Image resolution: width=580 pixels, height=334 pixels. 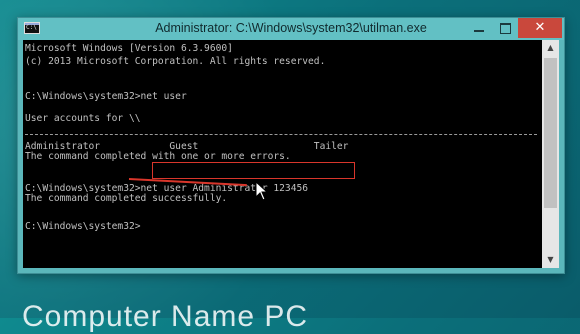 I want to click on maximize-button, so click(x=505, y=28).